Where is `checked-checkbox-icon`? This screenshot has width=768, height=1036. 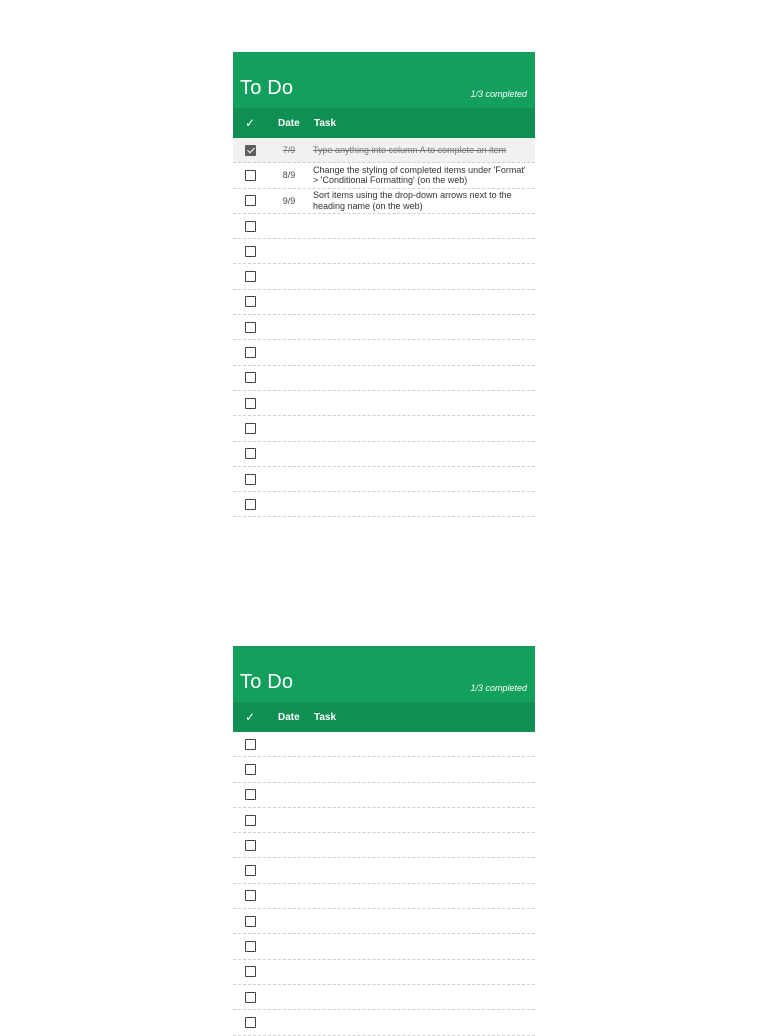
checked-checkbox-icon is located at coordinates (250, 150).